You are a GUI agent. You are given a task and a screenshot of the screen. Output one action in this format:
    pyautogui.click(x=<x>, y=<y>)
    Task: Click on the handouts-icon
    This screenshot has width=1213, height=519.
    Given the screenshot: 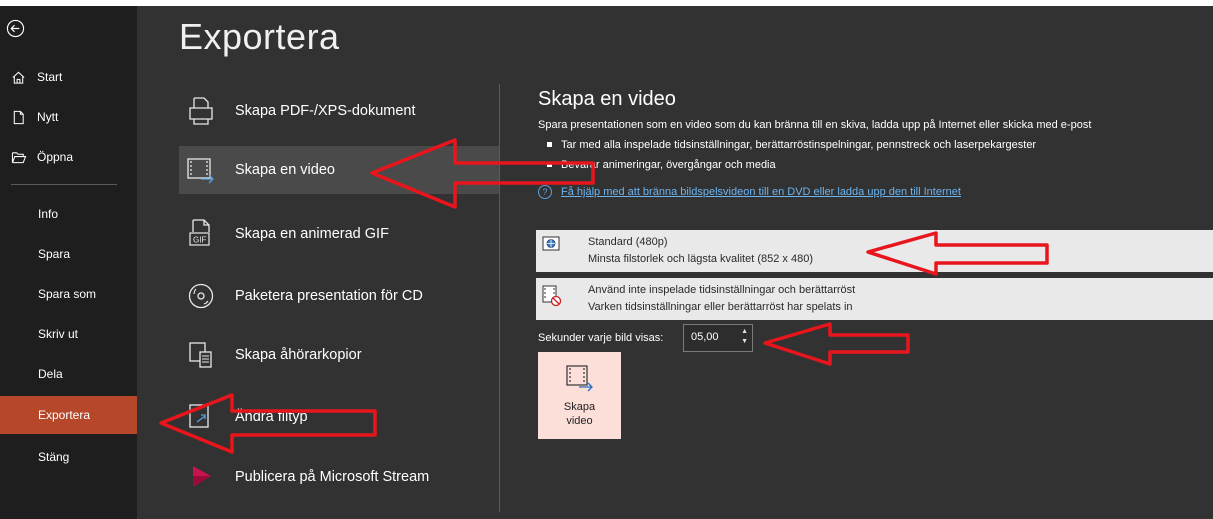 What is the action you would take?
    pyautogui.click(x=201, y=355)
    